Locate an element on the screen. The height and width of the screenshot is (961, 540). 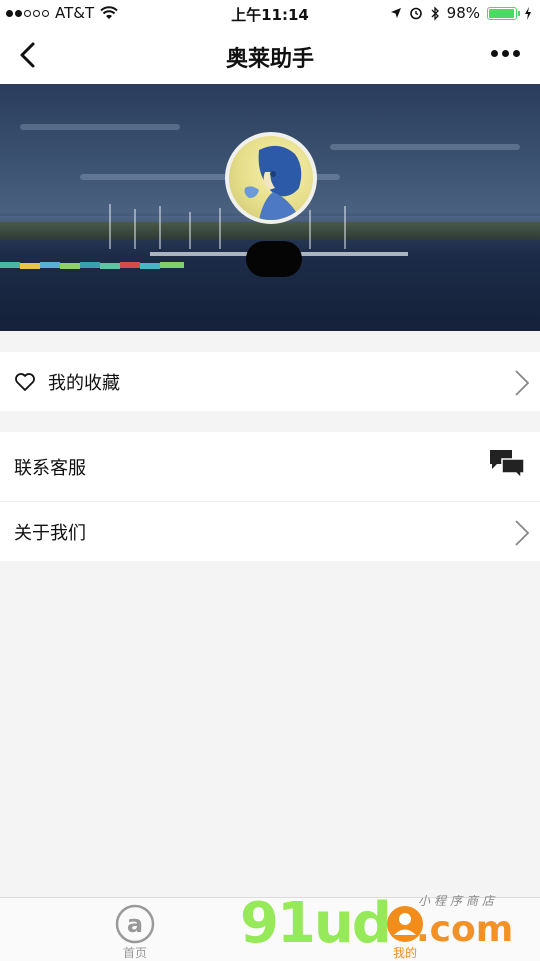
status-bar: AT&T 上午11:14 98% is located at coordinates (270, 14).